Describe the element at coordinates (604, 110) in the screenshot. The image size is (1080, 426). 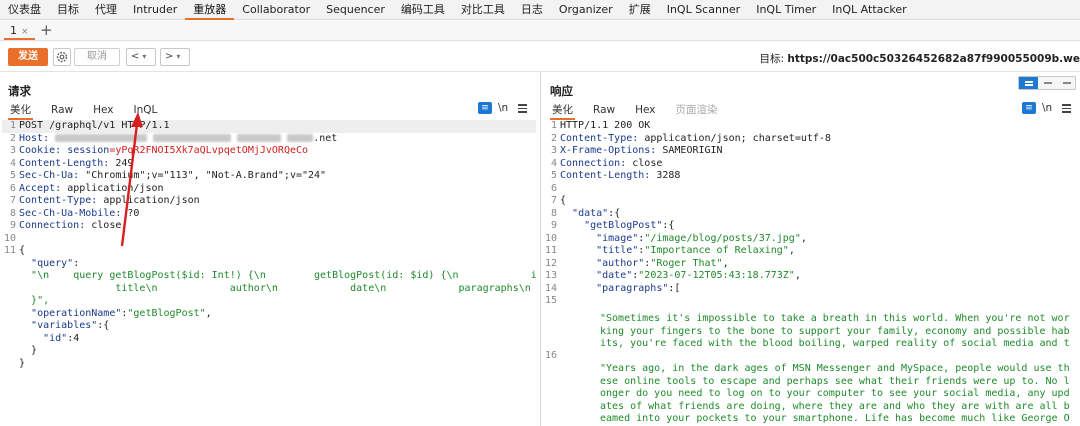
I see `response-tab: Raw` at that location.